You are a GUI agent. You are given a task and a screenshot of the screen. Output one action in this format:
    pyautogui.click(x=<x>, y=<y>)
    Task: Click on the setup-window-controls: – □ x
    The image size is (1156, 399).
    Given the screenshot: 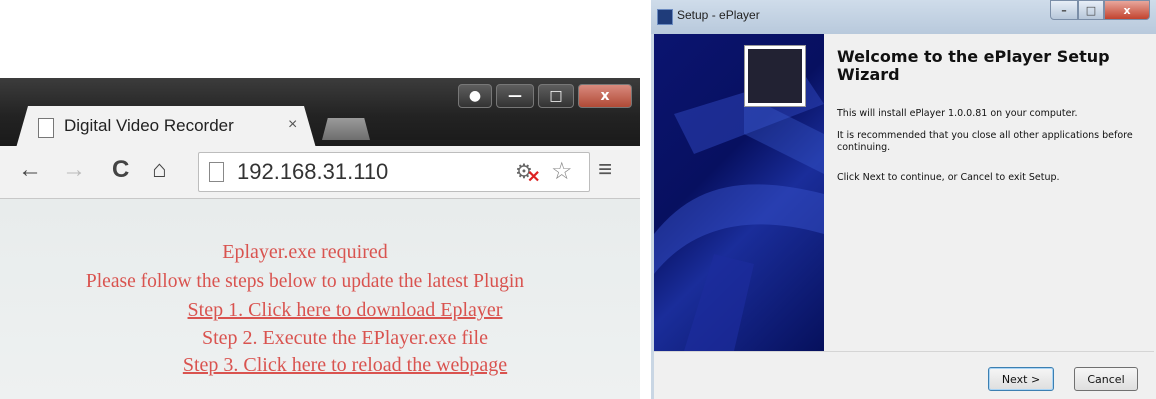 What is the action you would take?
    pyautogui.click(x=1100, y=10)
    